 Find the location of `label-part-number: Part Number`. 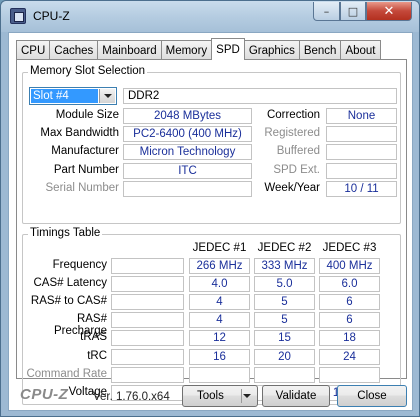

label-part-number: Part Number is located at coordinates (86, 169).